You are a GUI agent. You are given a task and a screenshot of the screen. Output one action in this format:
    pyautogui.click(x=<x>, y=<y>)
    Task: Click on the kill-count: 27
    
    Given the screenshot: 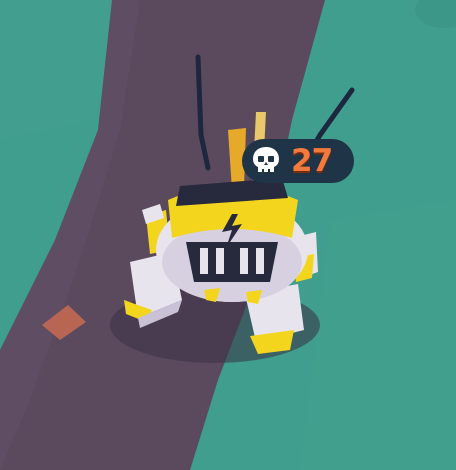 What is the action you would take?
    pyautogui.click(x=312, y=160)
    